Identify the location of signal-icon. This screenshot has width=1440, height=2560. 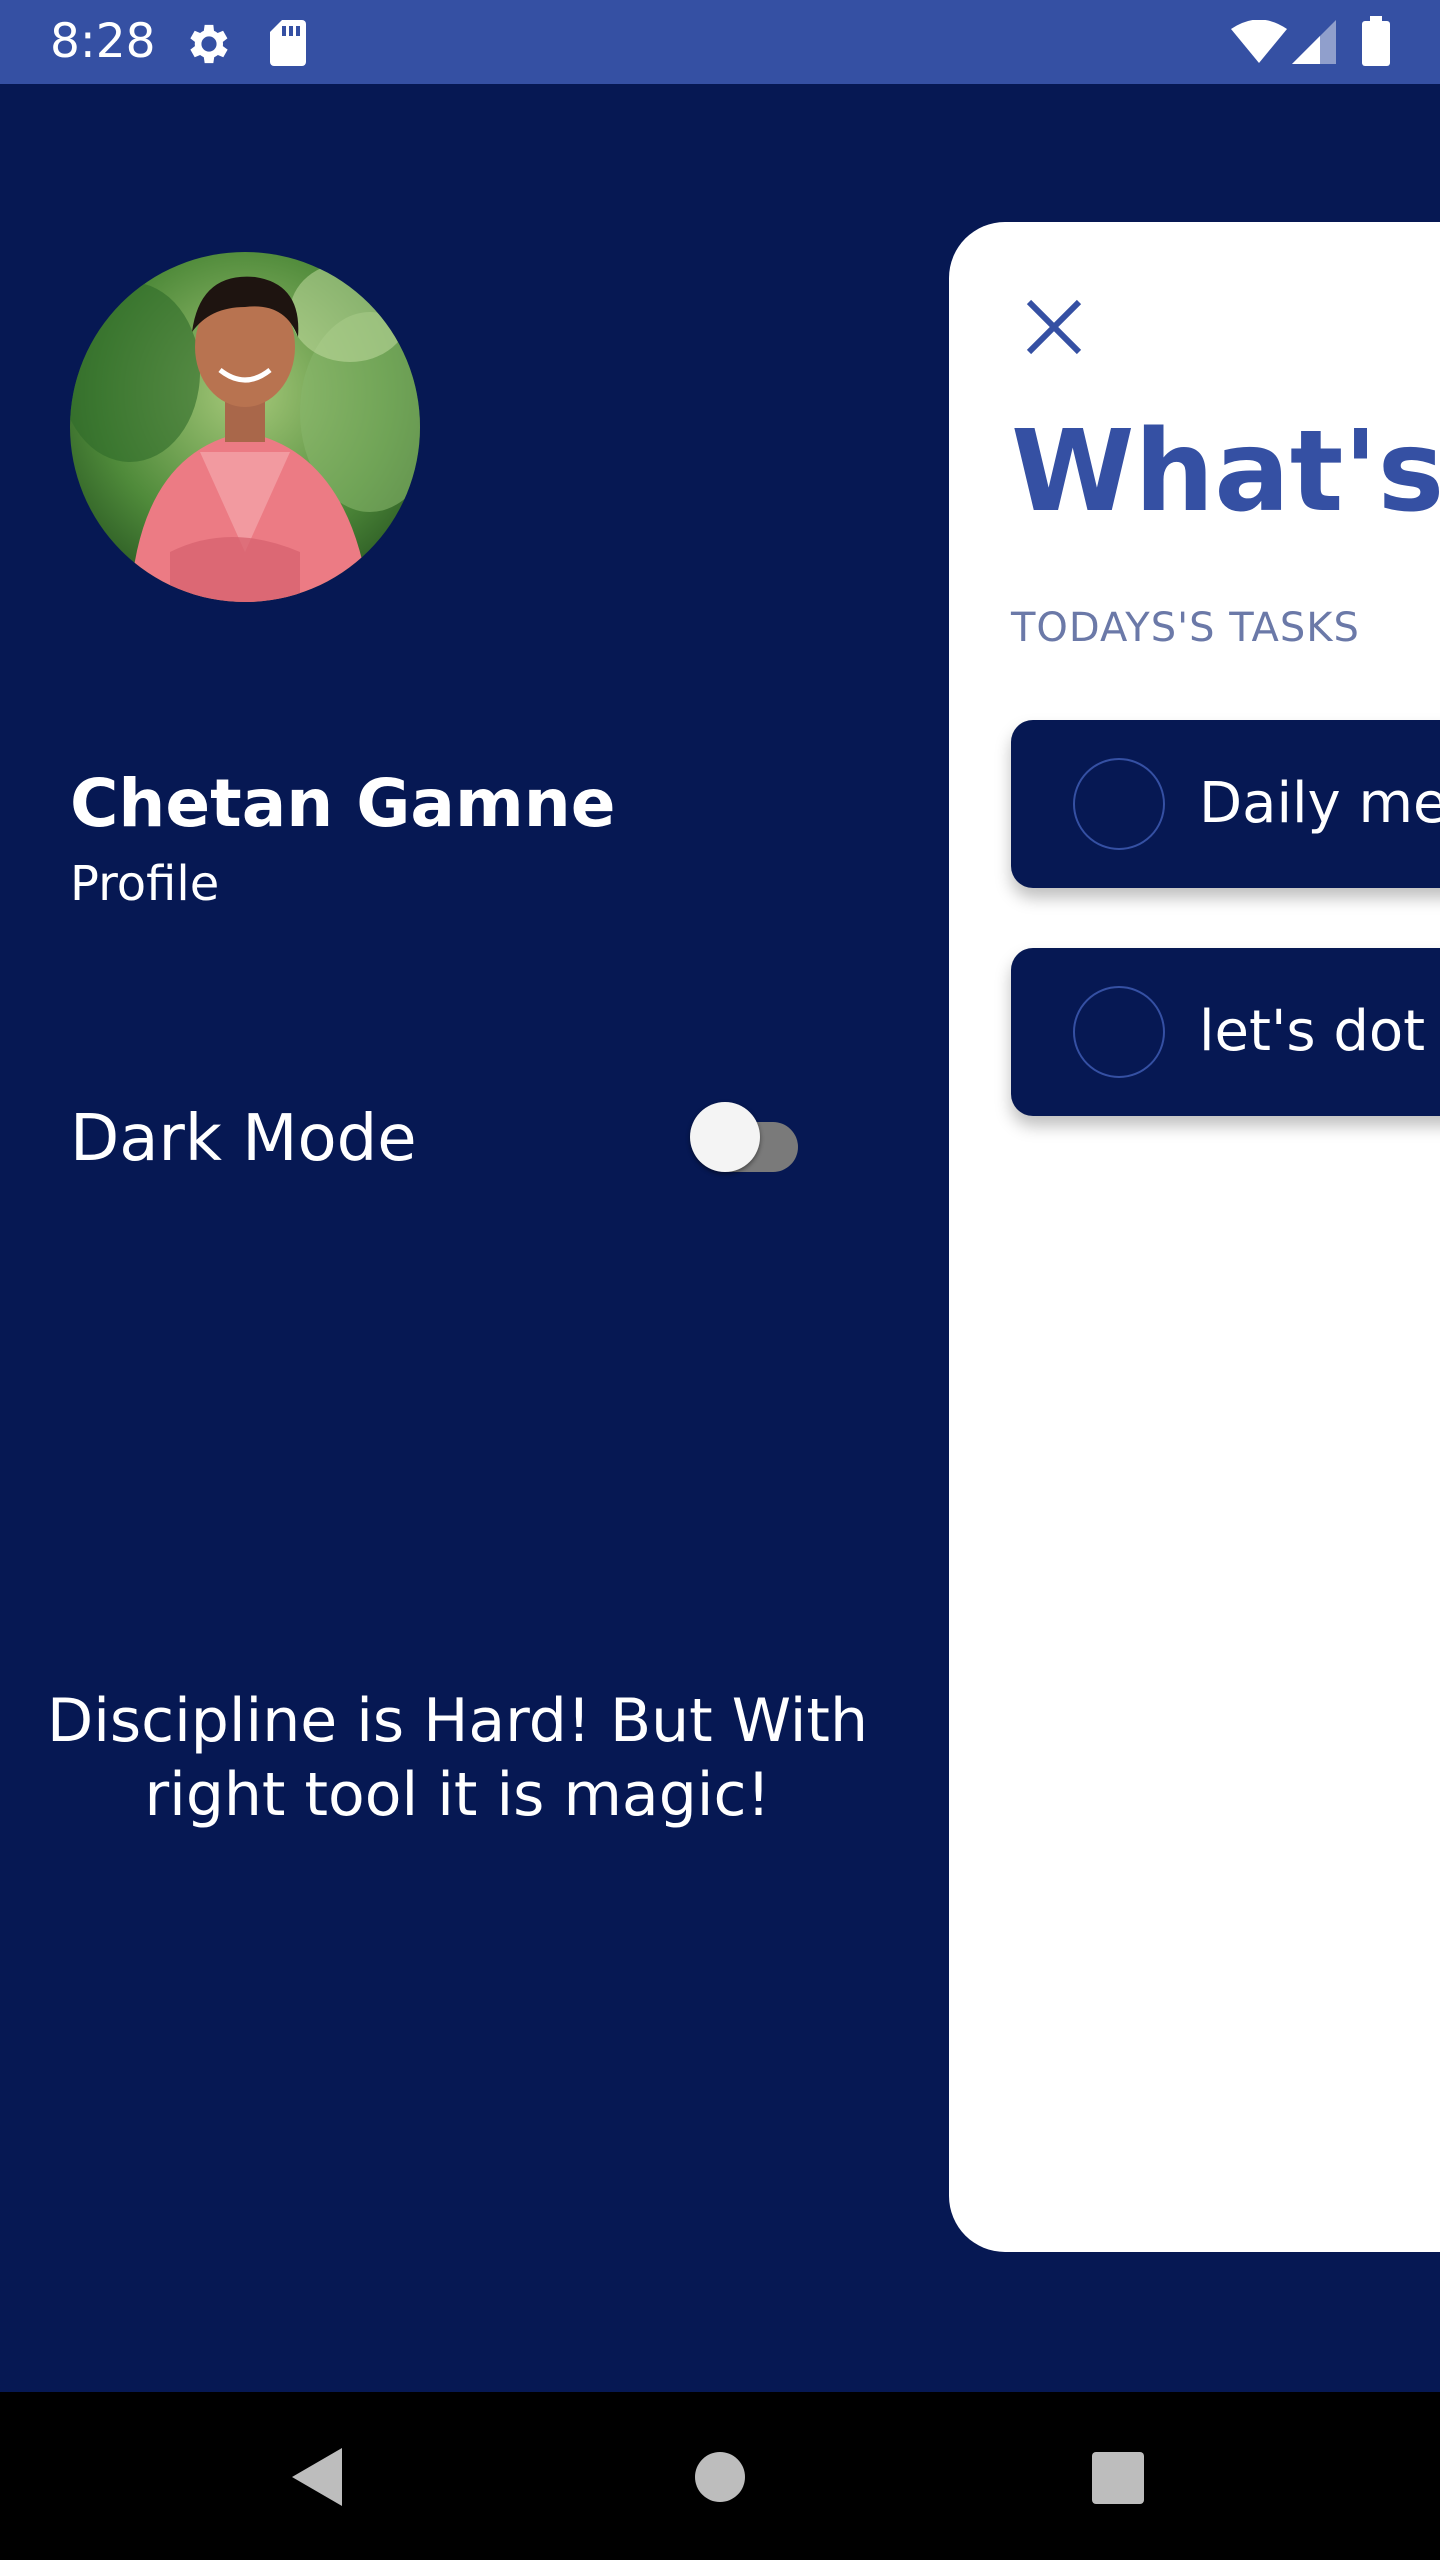
(1314, 42).